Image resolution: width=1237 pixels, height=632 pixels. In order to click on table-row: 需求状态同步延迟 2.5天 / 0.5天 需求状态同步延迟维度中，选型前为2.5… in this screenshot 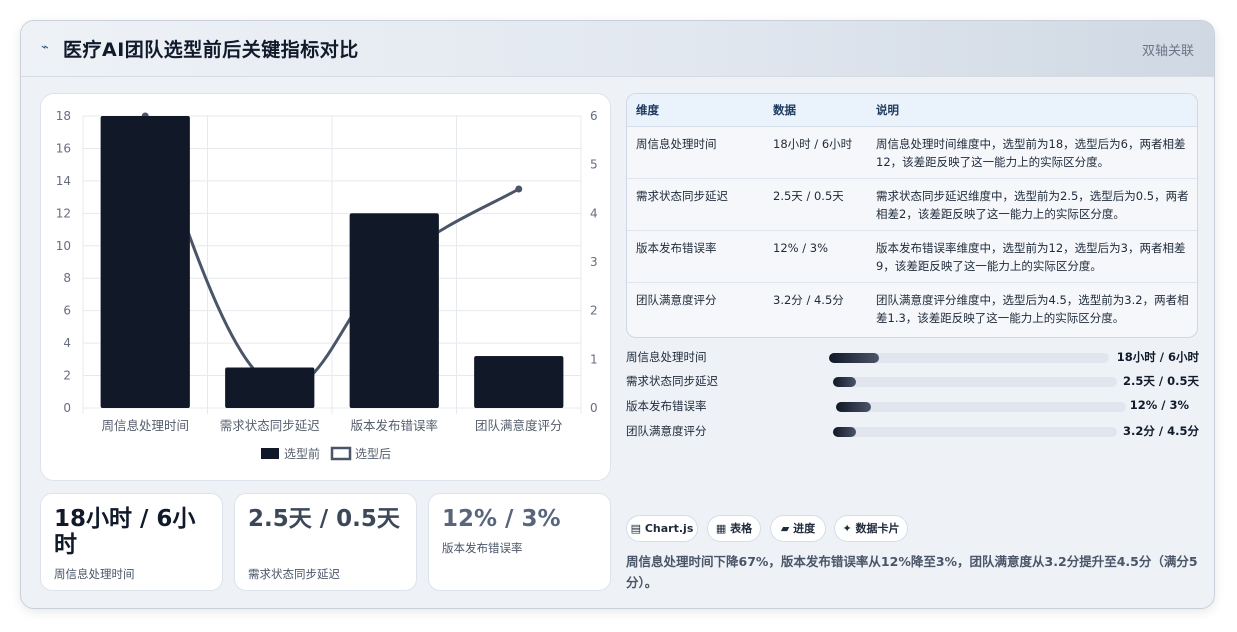, I will do `click(912, 204)`.